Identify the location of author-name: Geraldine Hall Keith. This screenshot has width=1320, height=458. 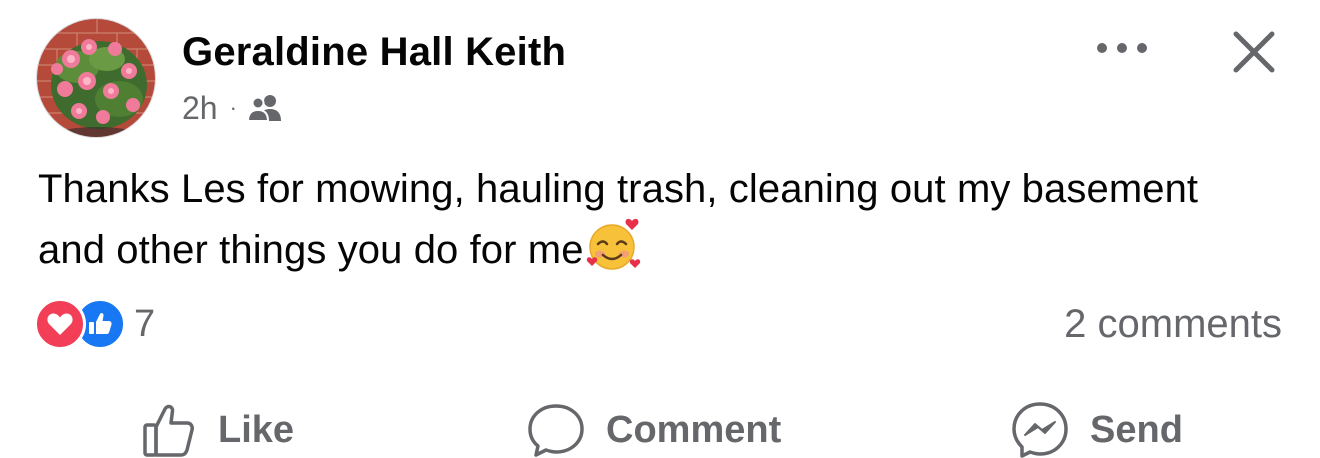
(374, 52).